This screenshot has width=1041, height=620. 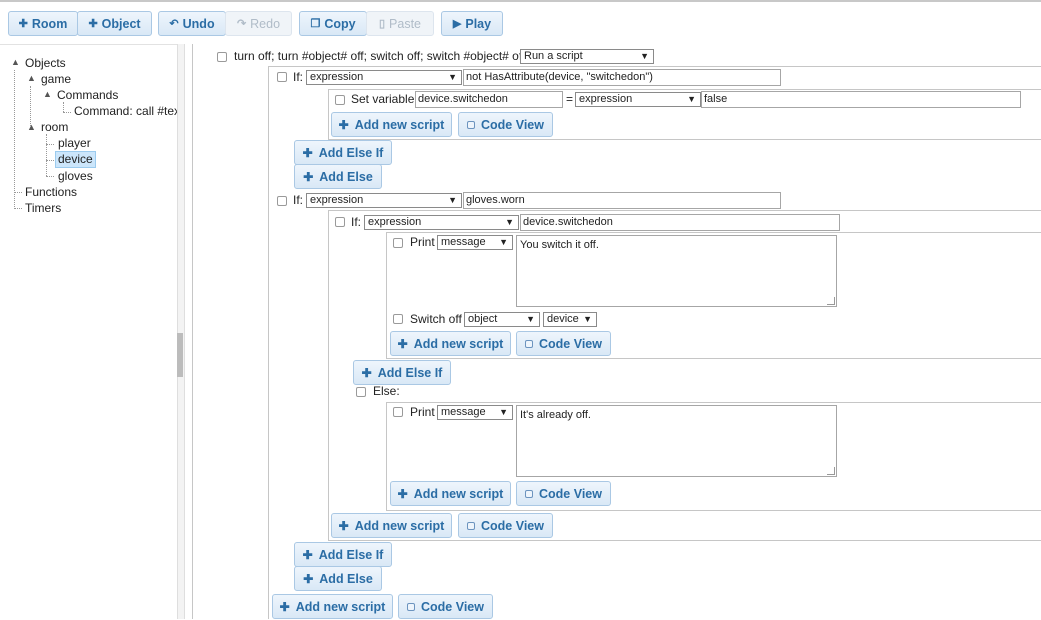 I want to click on if2-condition-input: gloves.worn, so click(x=622, y=200).